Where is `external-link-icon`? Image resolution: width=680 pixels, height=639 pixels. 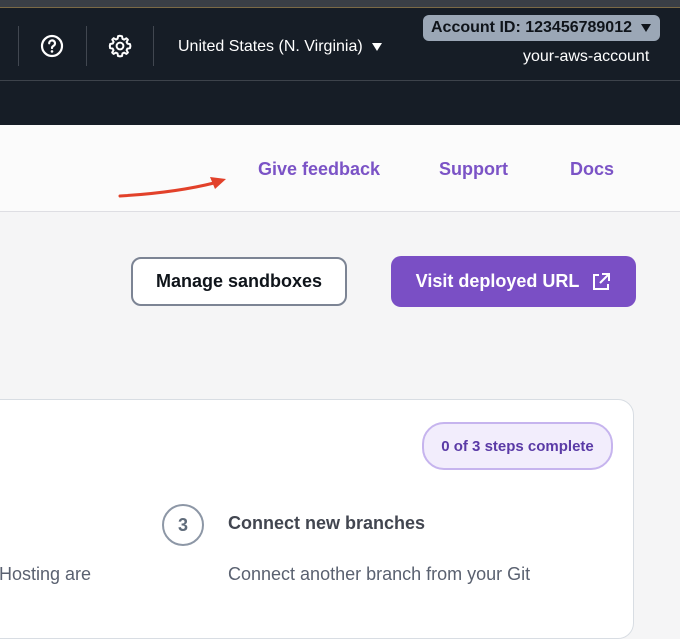
external-link-icon is located at coordinates (602, 281).